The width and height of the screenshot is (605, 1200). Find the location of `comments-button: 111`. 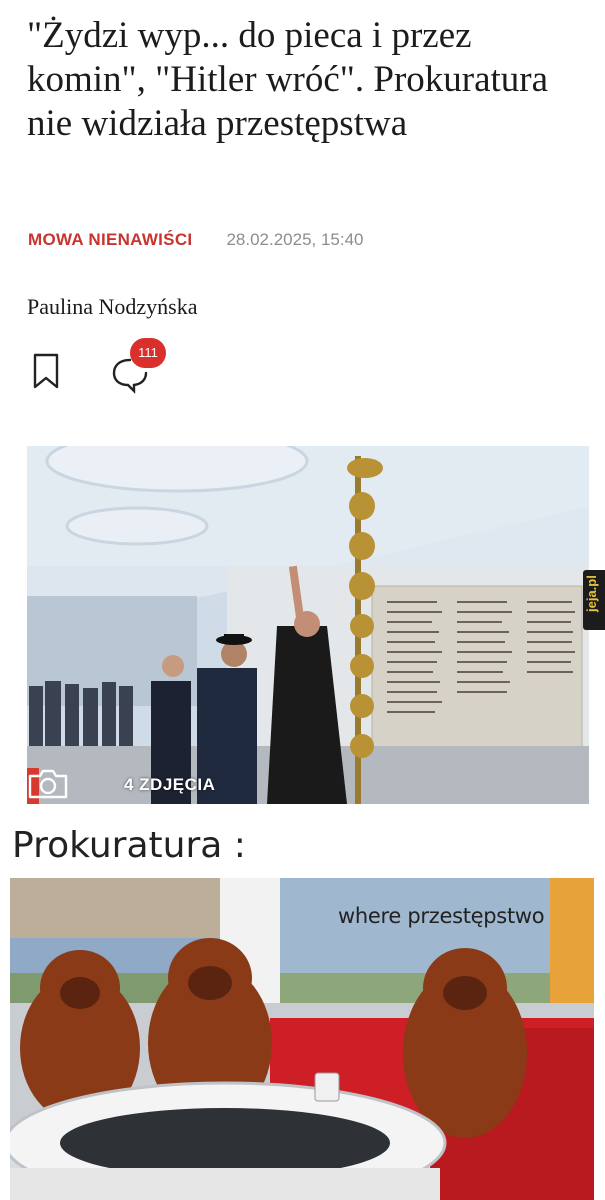

comments-button: 111 is located at coordinates (140, 366).